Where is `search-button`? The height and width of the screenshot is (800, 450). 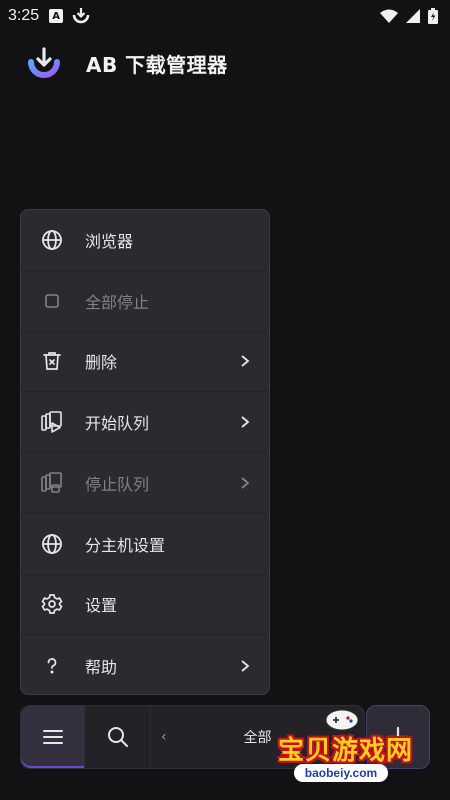 search-button is located at coordinates (118, 737).